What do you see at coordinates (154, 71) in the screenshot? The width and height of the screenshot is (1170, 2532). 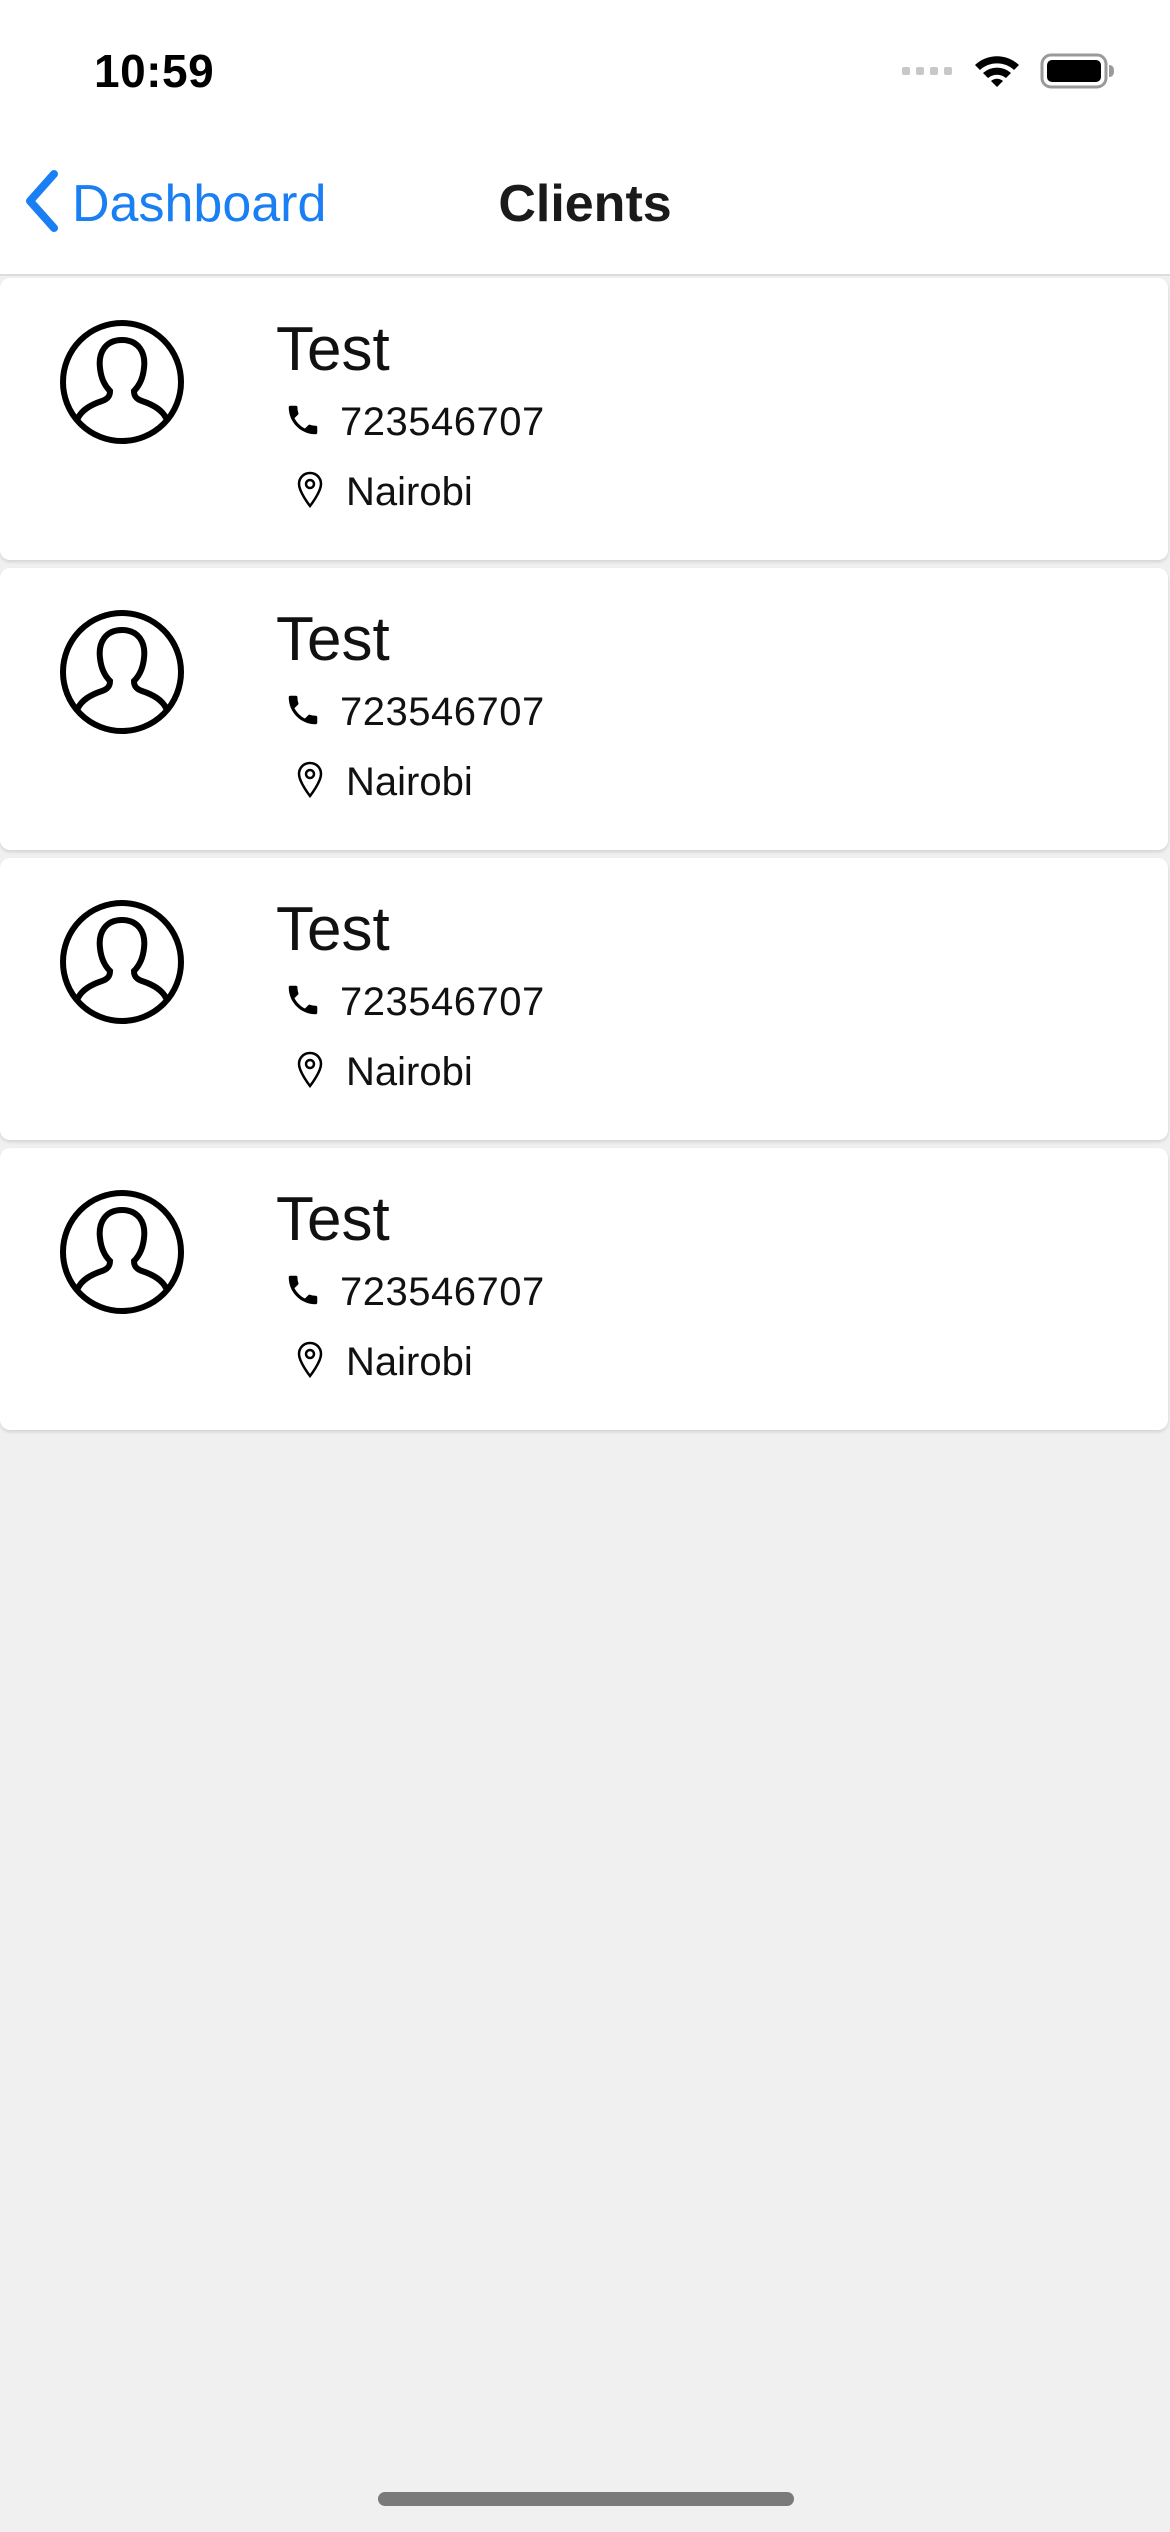 I see `status-time: 10:59` at bounding box center [154, 71].